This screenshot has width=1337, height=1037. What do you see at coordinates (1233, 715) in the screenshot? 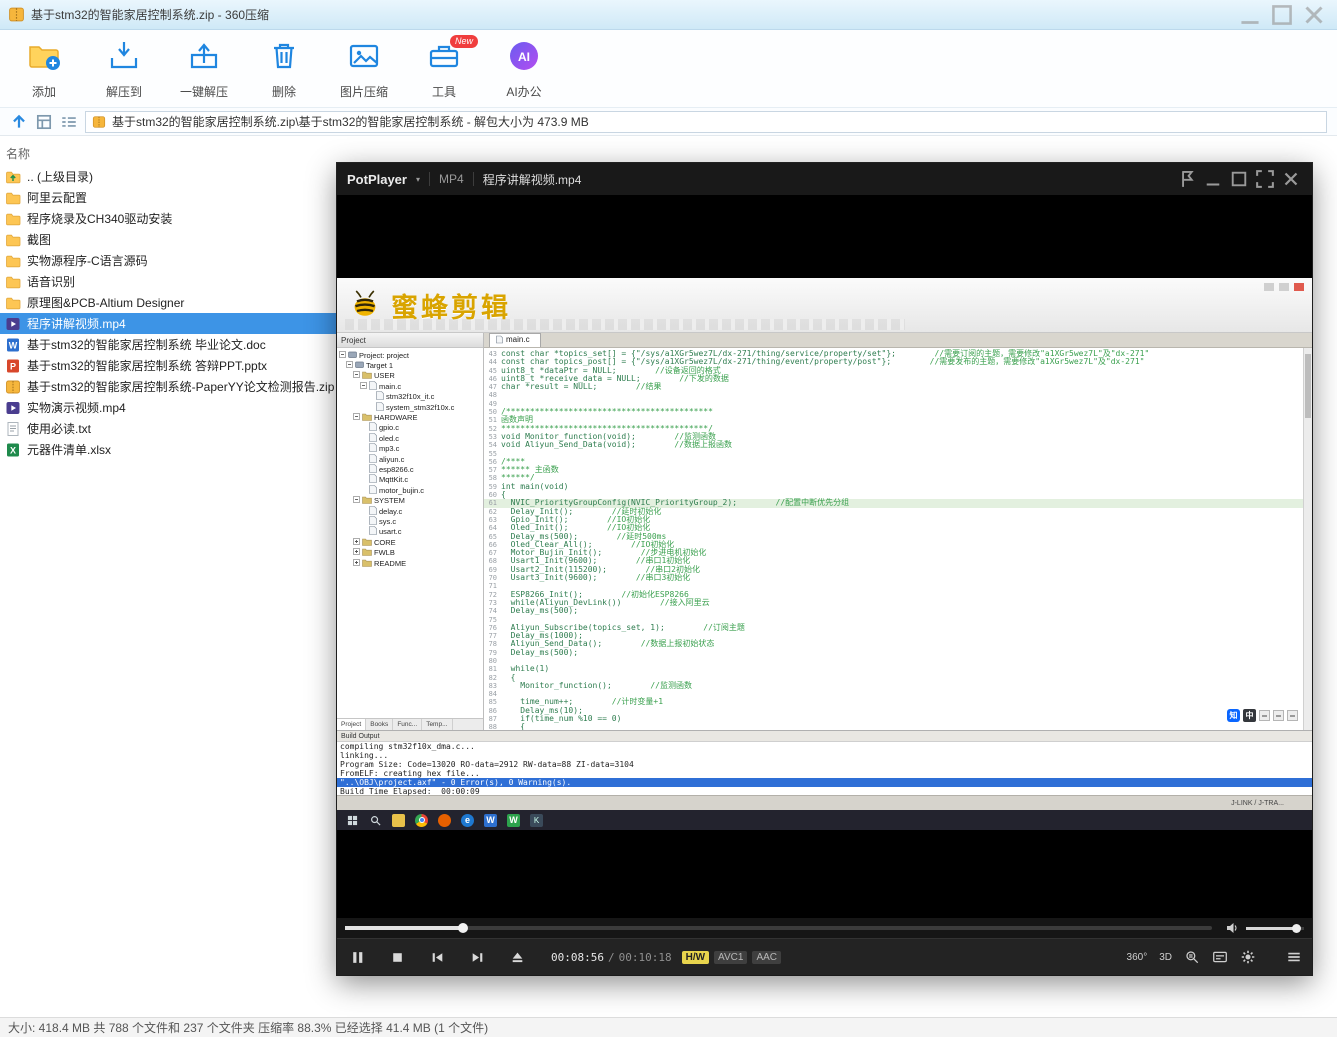
I see `zhihu-icon: 知` at bounding box center [1233, 715].